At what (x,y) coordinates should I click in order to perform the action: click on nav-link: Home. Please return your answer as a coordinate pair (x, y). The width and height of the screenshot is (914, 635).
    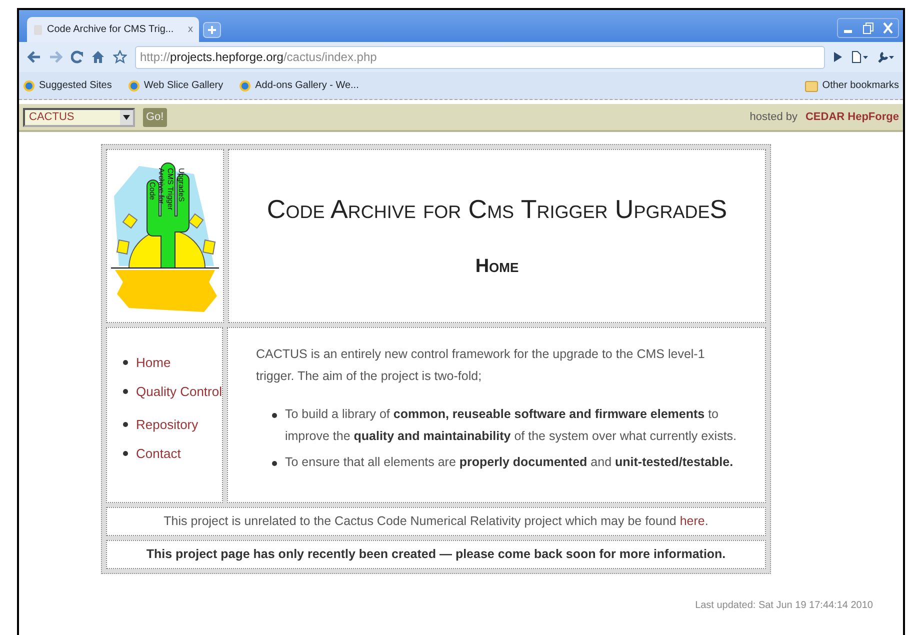
    Looking at the image, I should click on (153, 362).